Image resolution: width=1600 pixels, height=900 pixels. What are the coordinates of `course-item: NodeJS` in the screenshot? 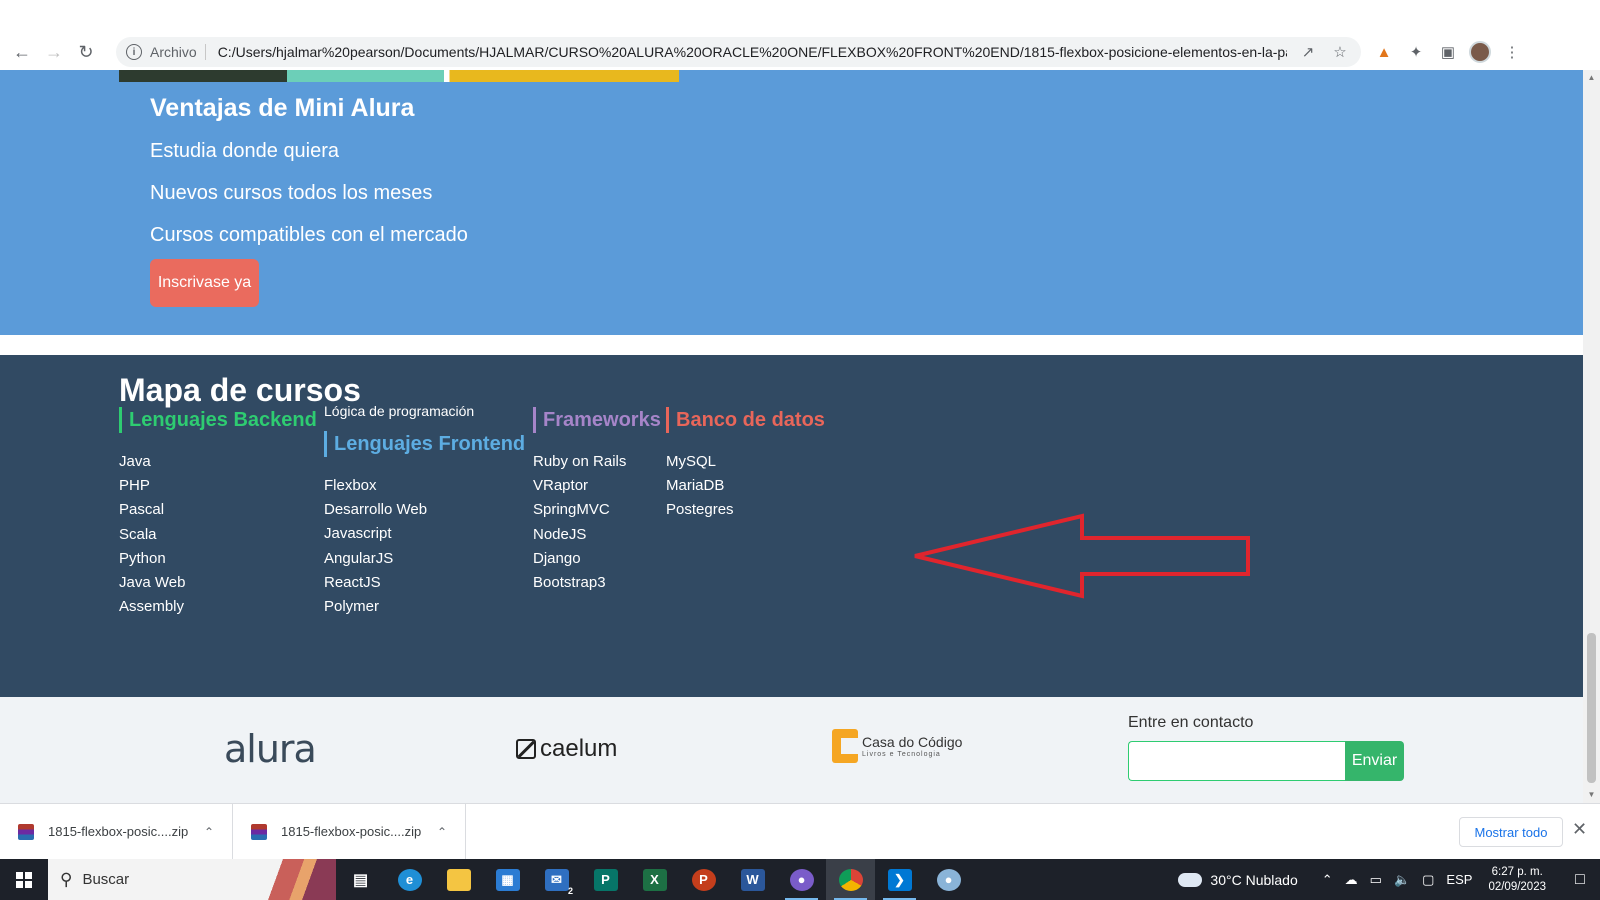 It's located at (579, 535).